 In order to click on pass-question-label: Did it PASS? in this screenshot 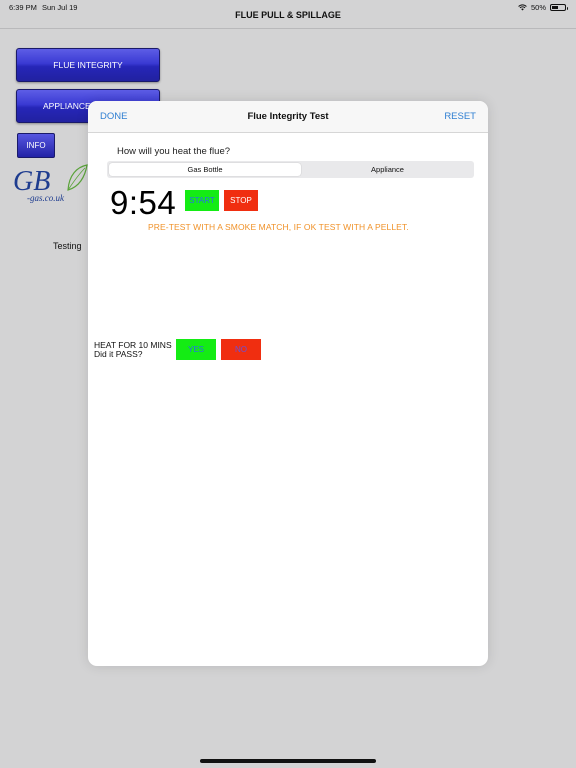, I will do `click(118, 354)`.